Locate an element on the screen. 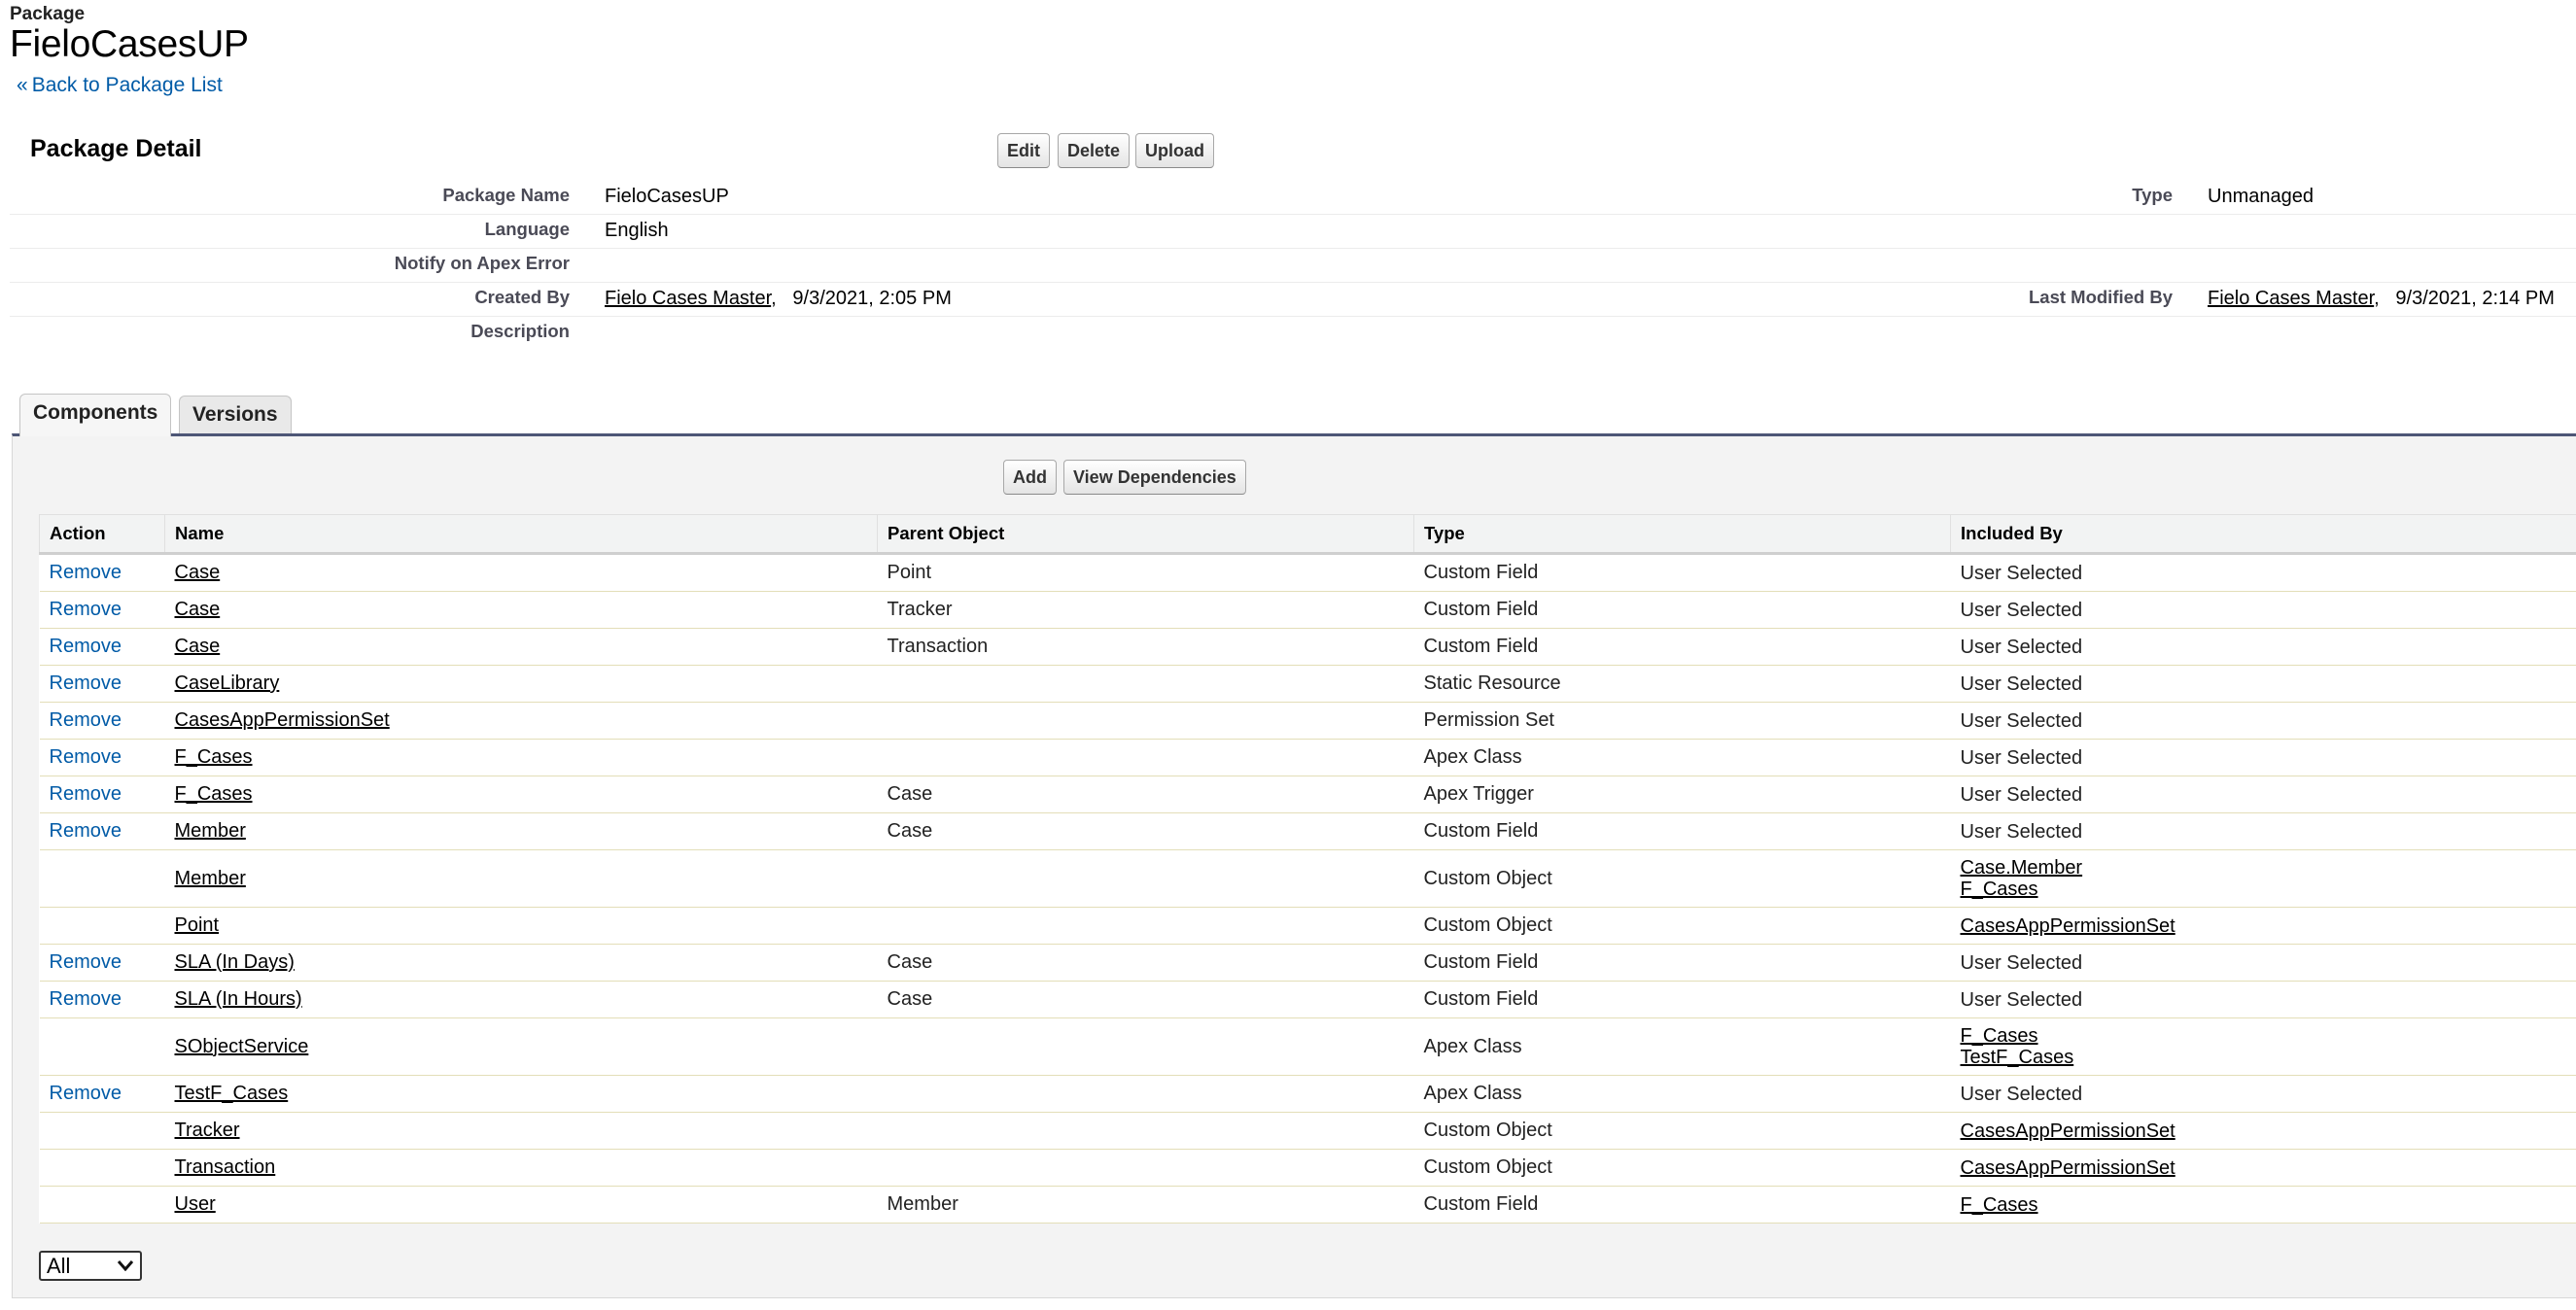 This screenshot has width=2576, height=1310. included-by-list: CasesAppPermissionSet is located at coordinates (2269, 1168).